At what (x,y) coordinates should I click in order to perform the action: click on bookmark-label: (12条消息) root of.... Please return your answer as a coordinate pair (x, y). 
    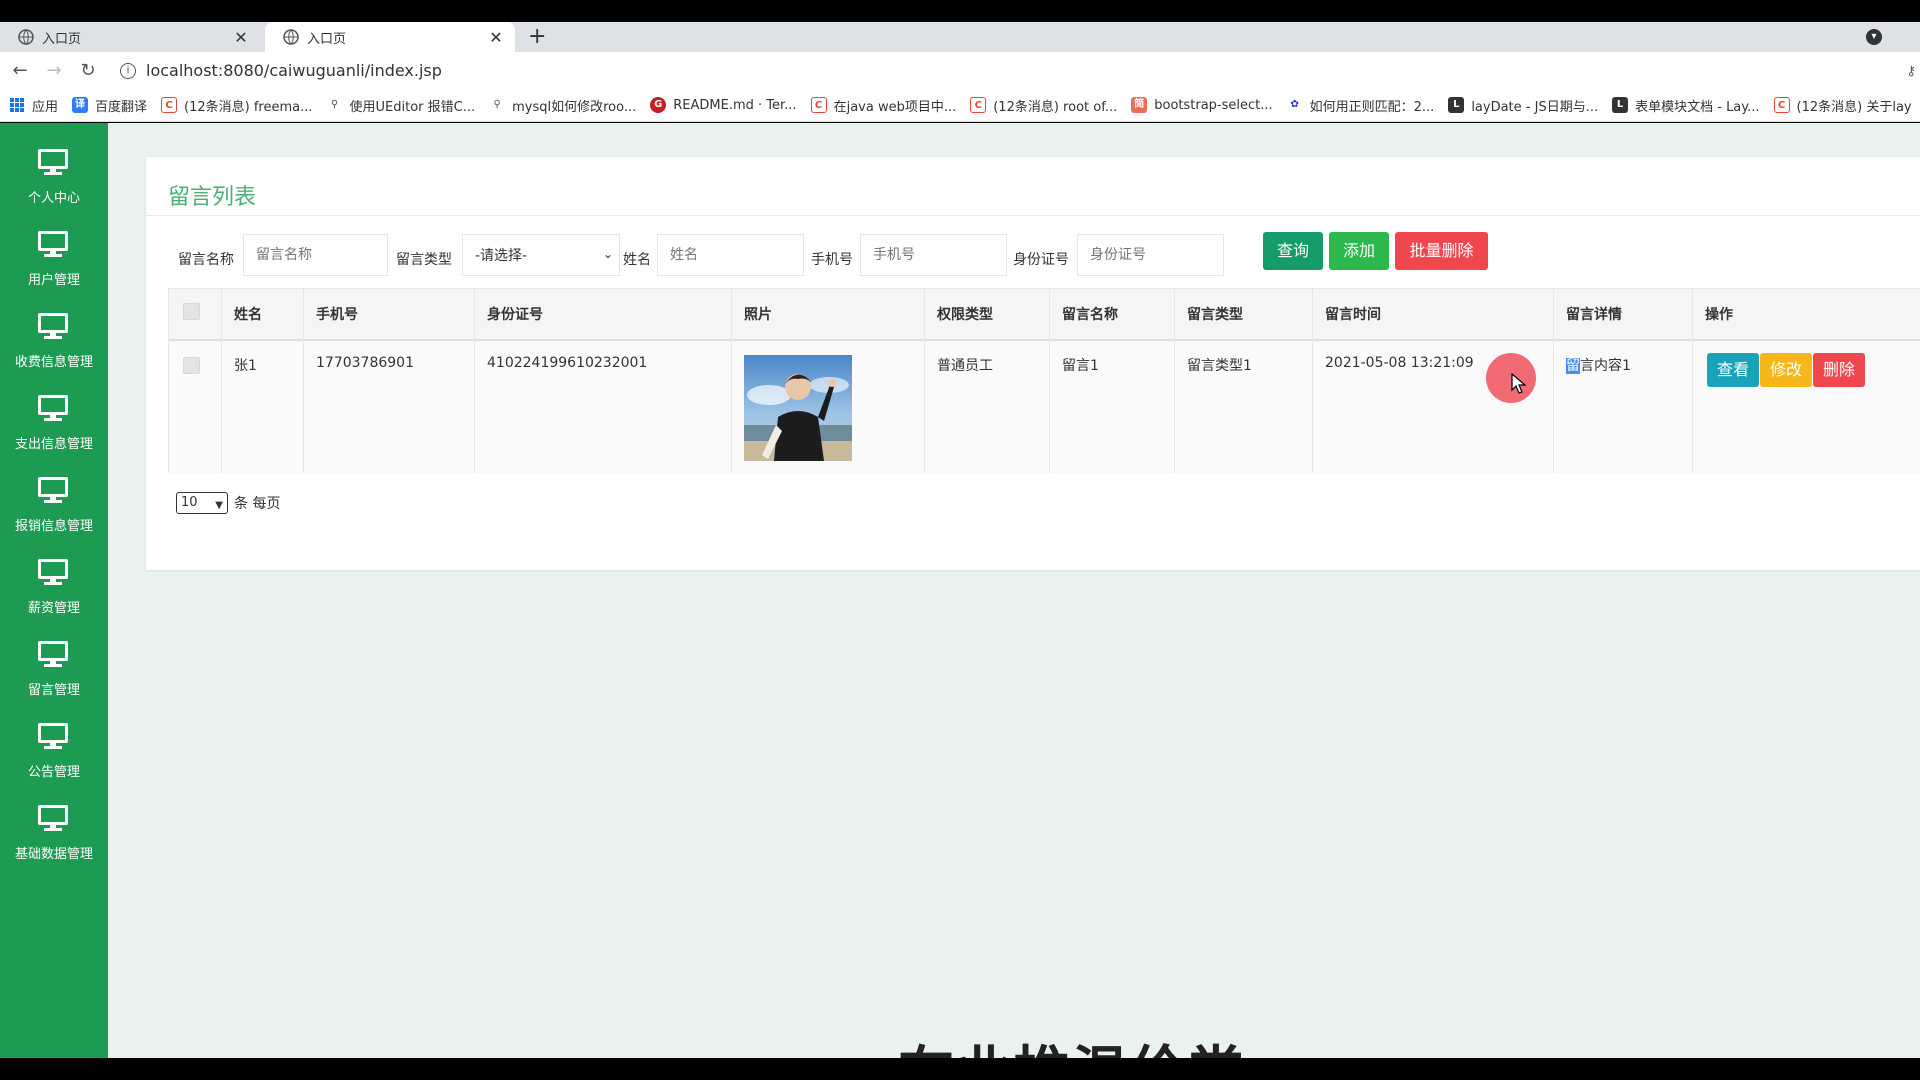
    Looking at the image, I should click on (1055, 107).